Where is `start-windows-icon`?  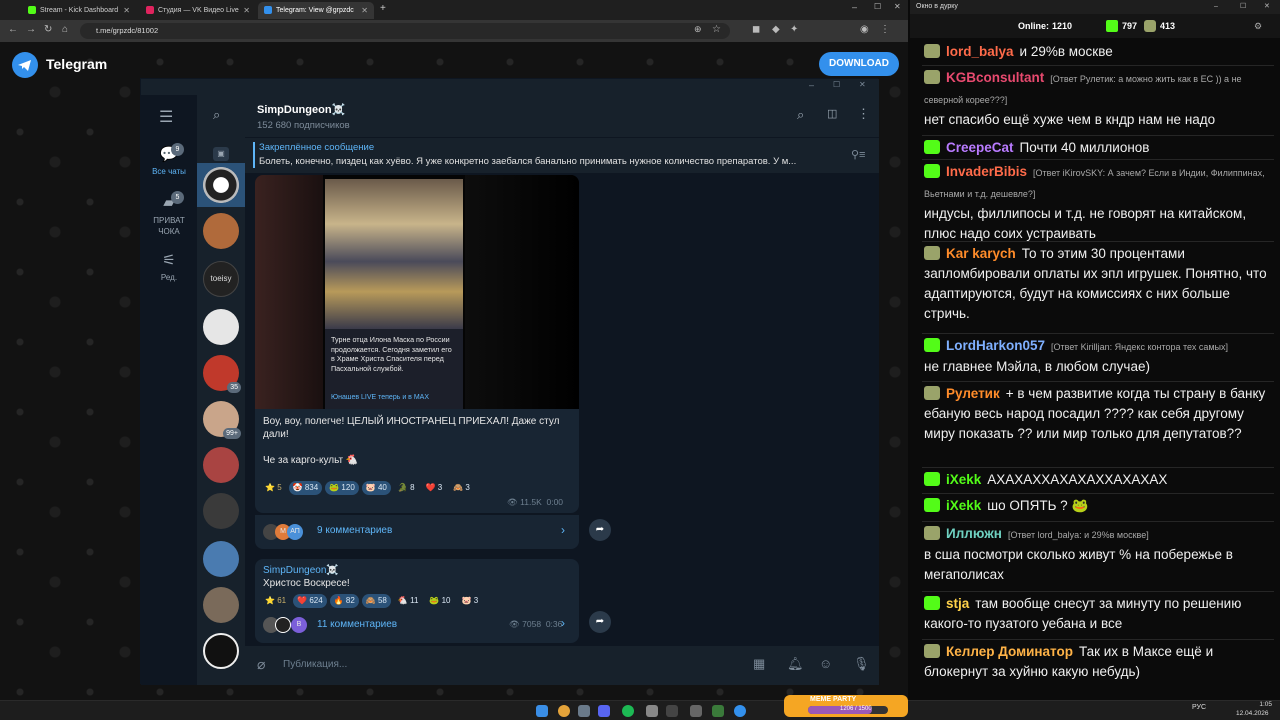 start-windows-icon is located at coordinates (542, 711).